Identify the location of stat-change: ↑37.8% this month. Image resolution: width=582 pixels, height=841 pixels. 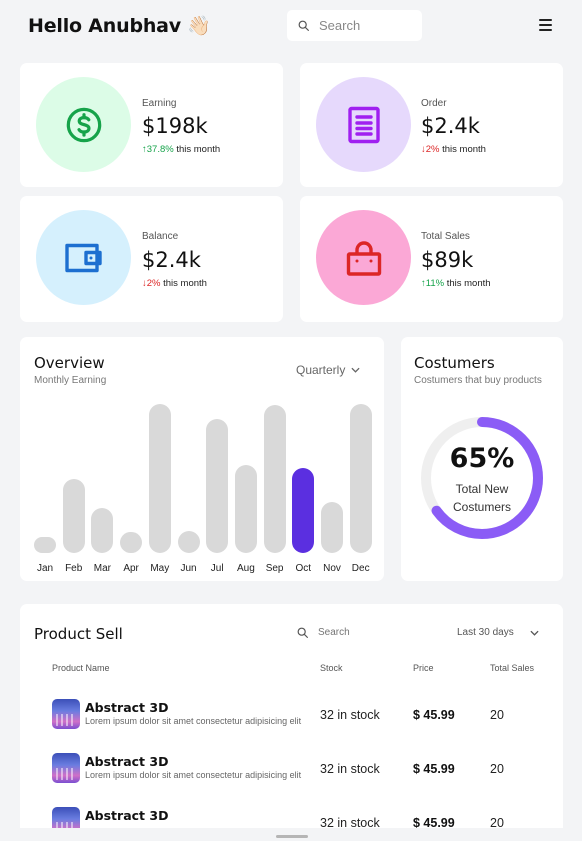
(181, 149).